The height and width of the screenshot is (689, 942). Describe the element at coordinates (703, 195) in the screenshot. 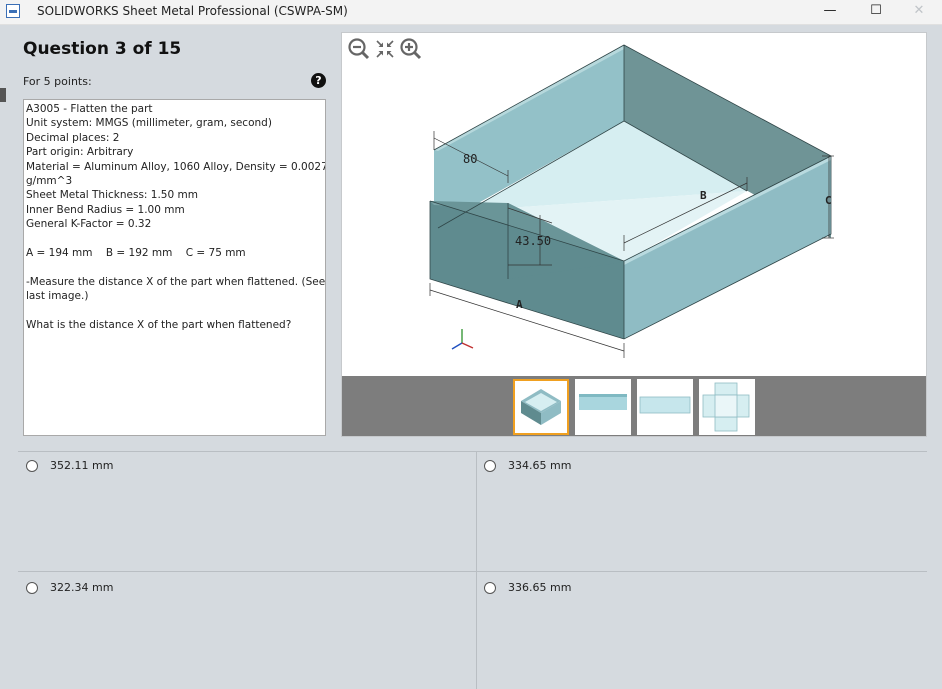

I see `dimension-b-label: B` at that location.